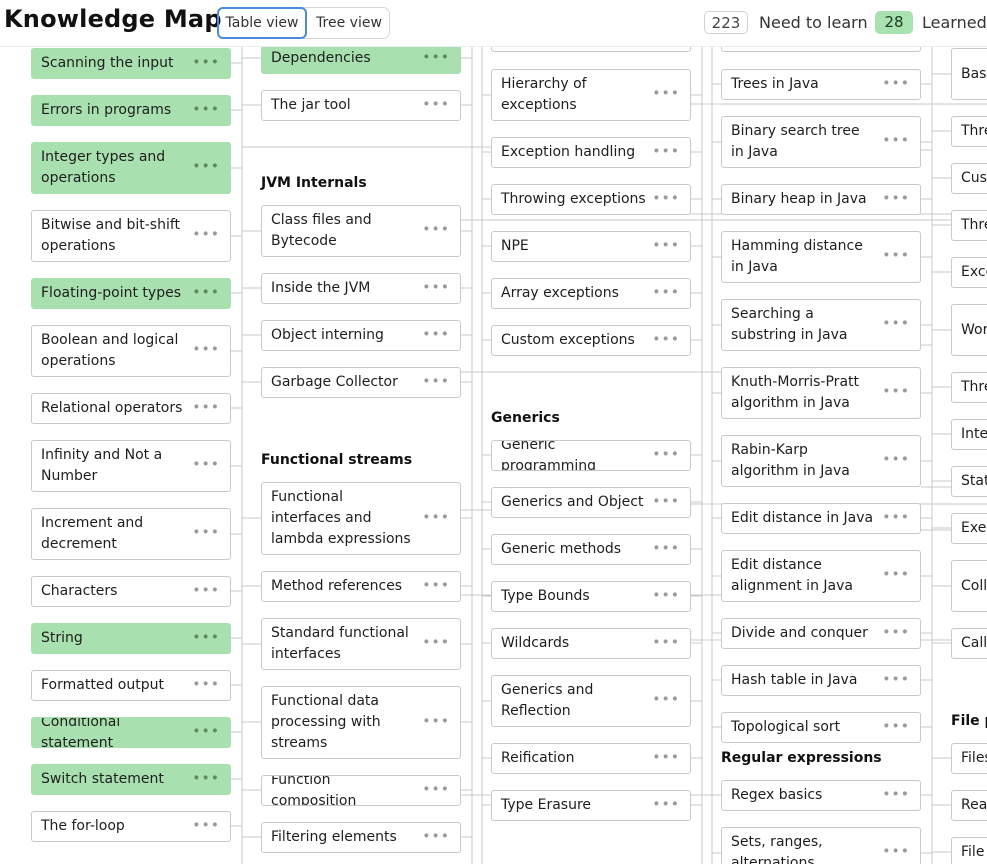 Image resolution: width=987 pixels, height=864 pixels. Describe the element at coordinates (591, 340) in the screenshot. I see `topic-node: Custom exceptions •••` at that location.